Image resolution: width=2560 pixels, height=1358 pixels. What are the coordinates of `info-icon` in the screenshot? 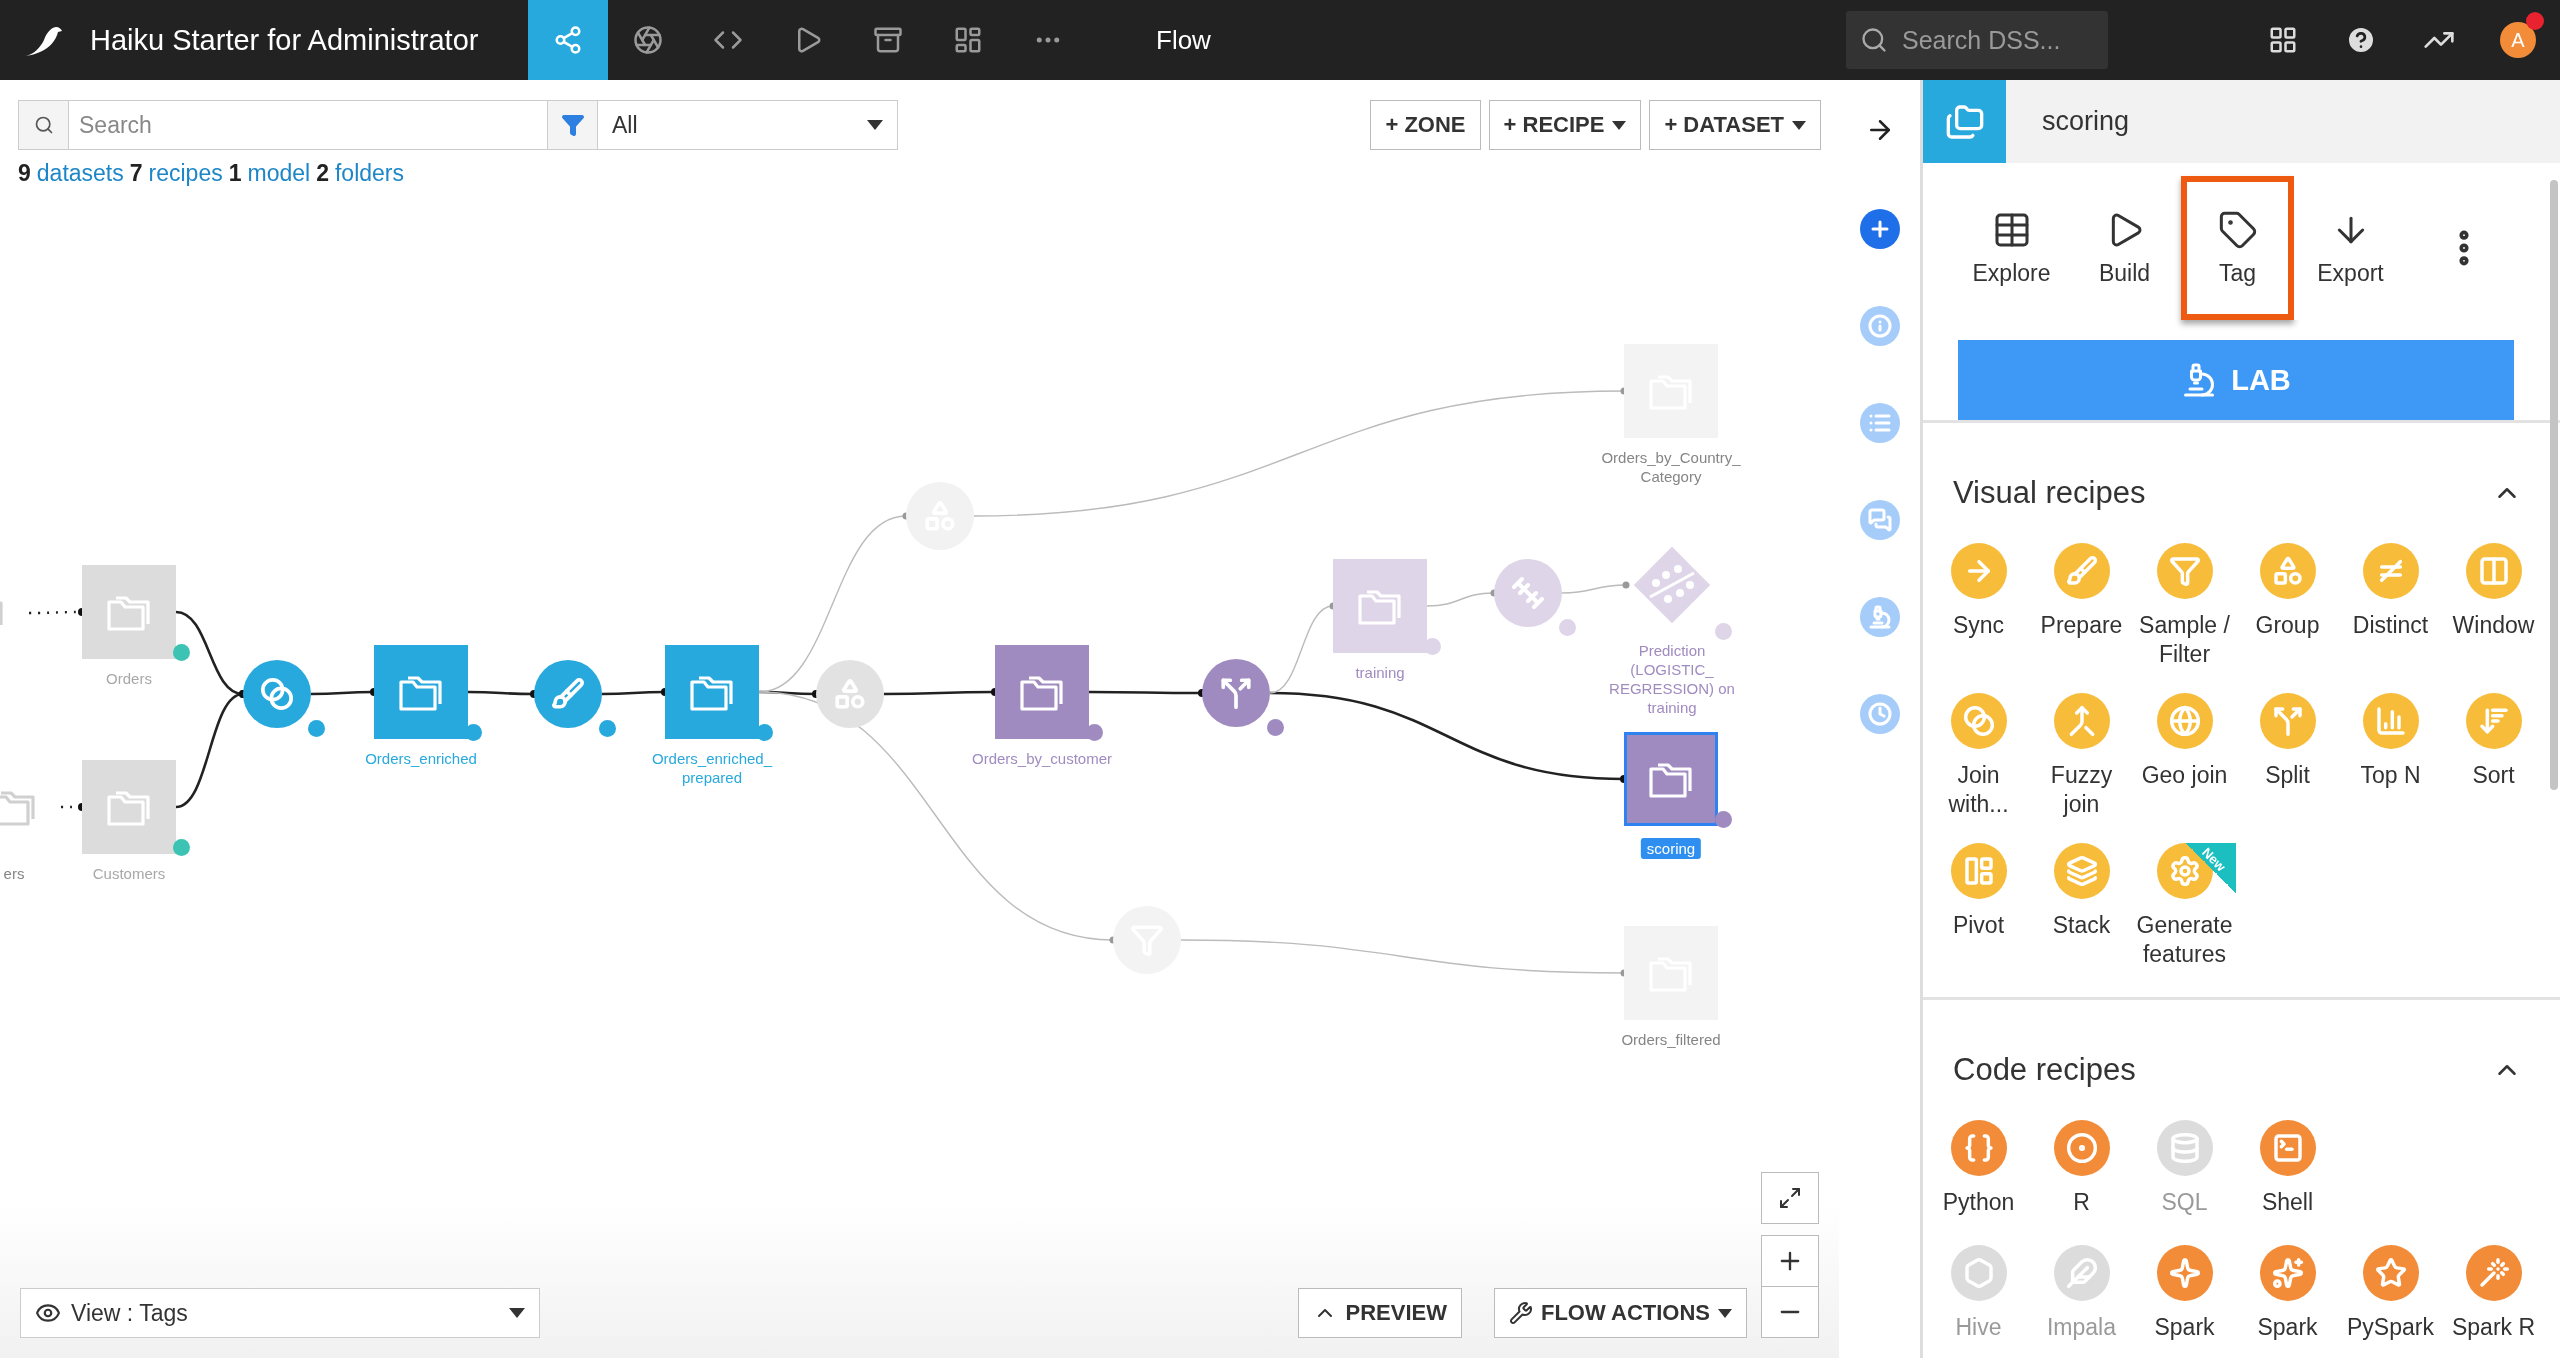 It's located at (1879, 325).